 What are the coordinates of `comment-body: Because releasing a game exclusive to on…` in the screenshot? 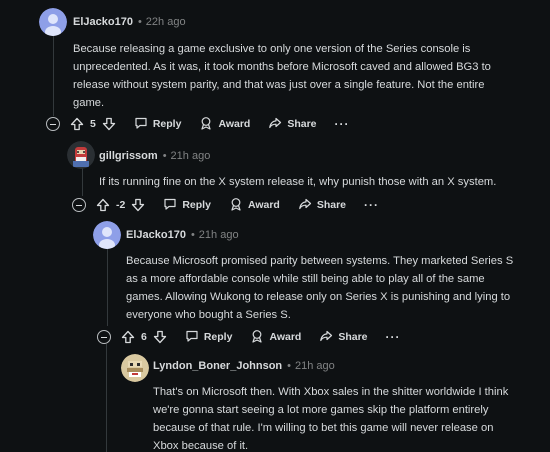 It's located at (282, 76).